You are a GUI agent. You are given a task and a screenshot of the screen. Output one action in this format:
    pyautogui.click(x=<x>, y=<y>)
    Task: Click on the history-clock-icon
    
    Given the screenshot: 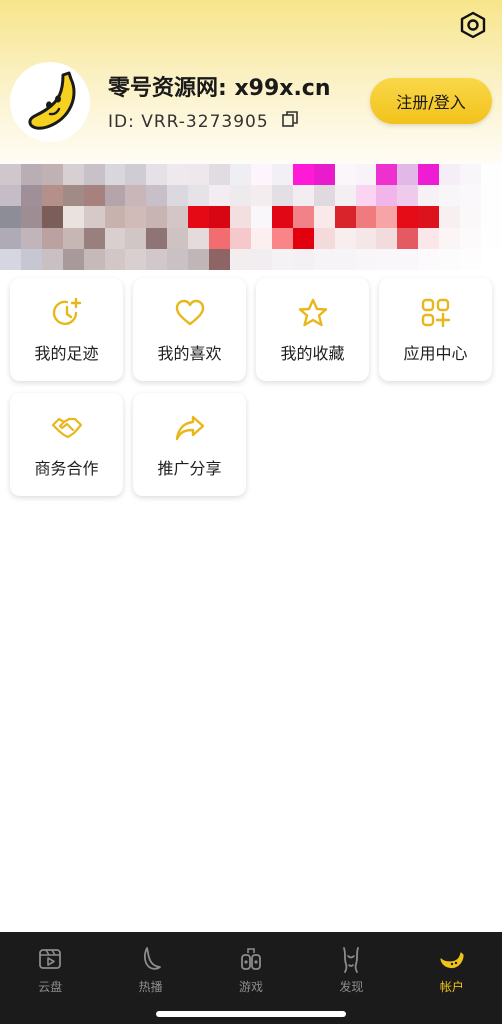 What is the action you would take?
    pyautogui.click(x=66, y=311)
    